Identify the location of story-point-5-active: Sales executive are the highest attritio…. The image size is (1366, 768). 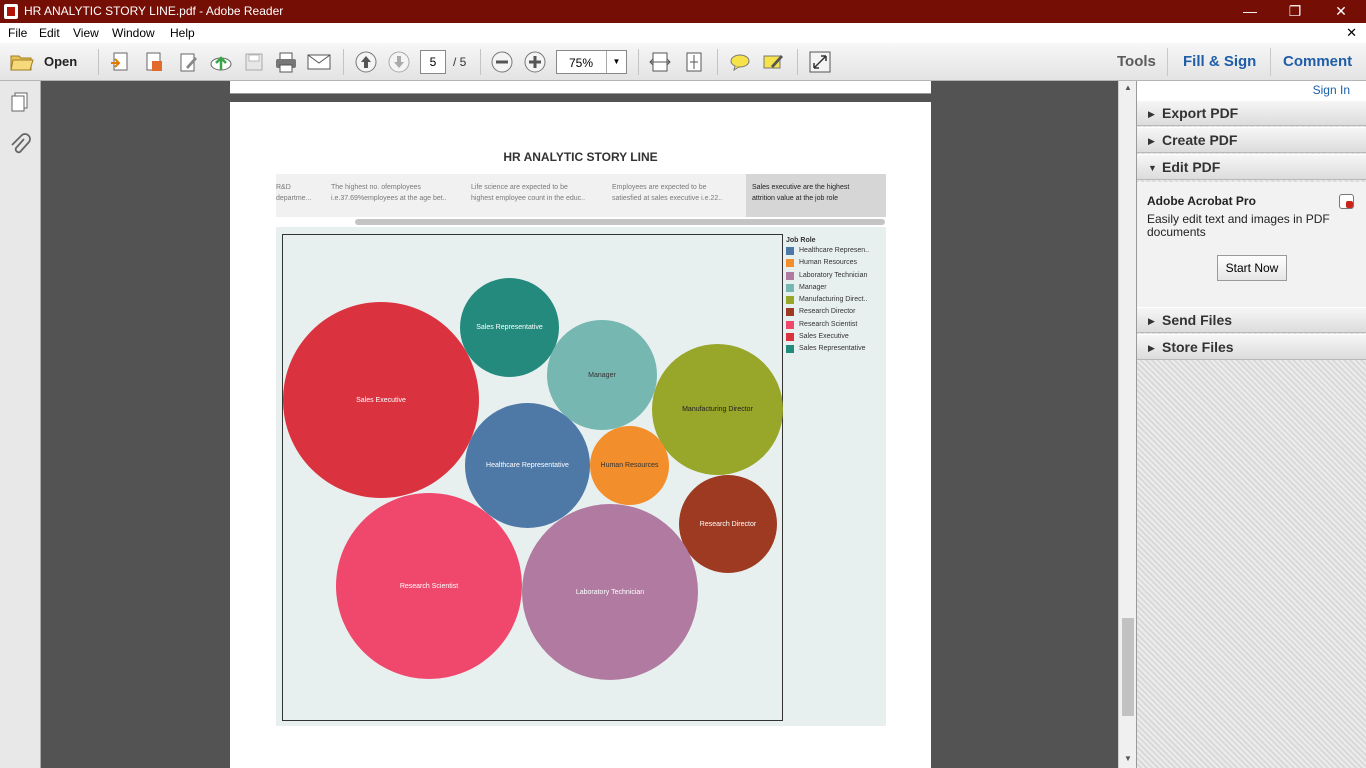
(816, 195).